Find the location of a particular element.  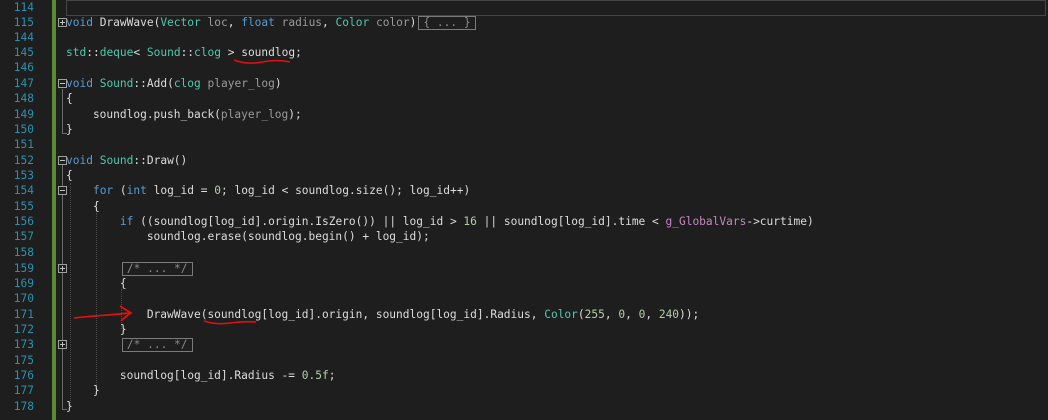

code-line: 147 void Sound::Add(clog player_log) is located at coordinates (524, 83).